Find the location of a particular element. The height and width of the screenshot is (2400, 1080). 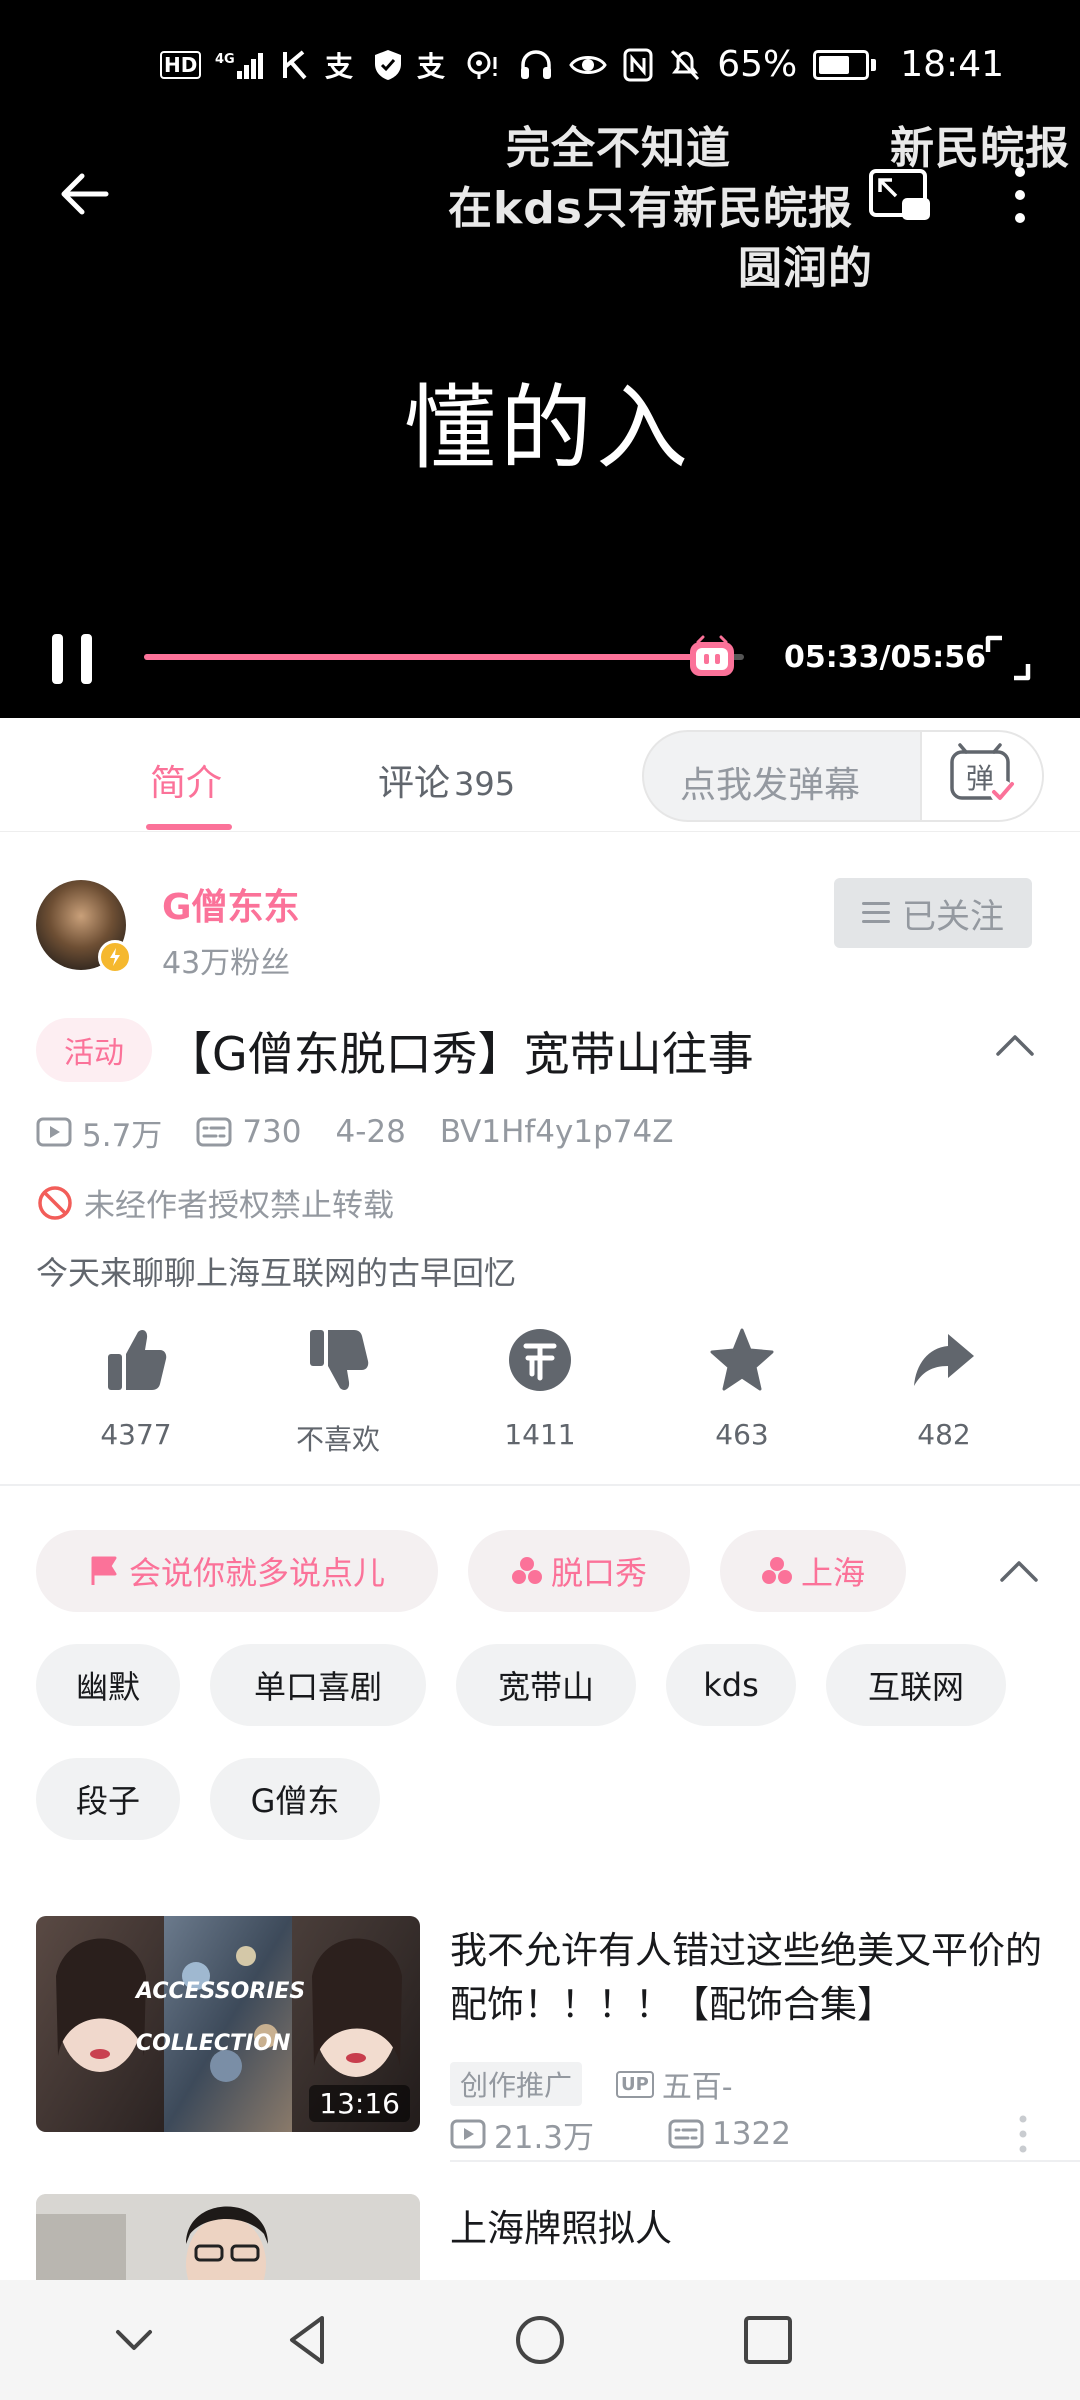

share-icon is located at coordinates (944, 1360).